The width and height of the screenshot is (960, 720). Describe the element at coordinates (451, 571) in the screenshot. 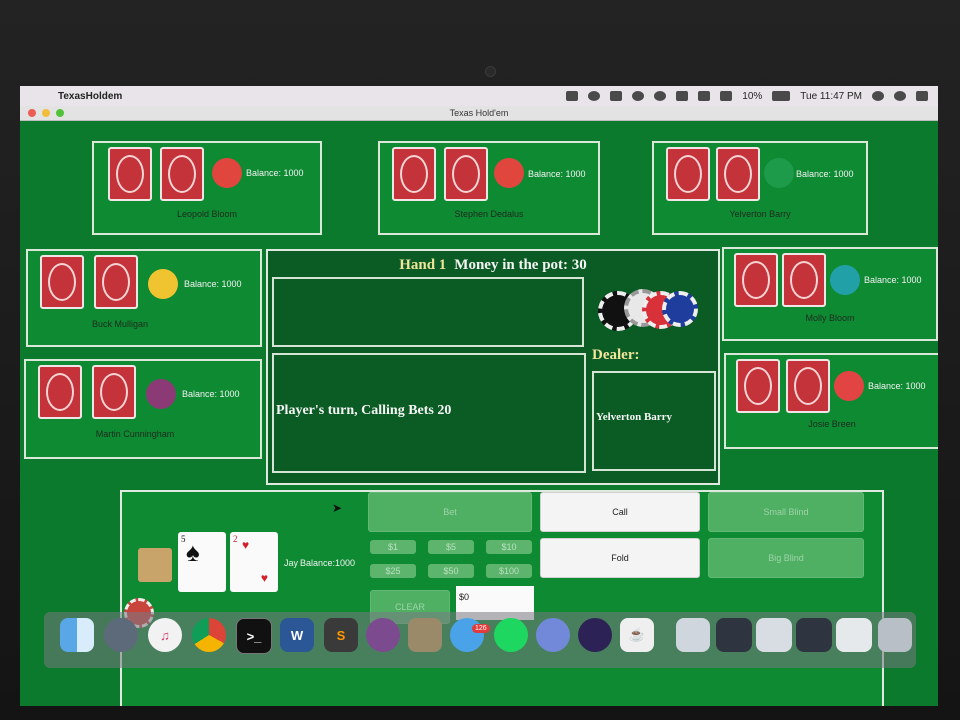

I see `chip-50-button: $50` at that location.